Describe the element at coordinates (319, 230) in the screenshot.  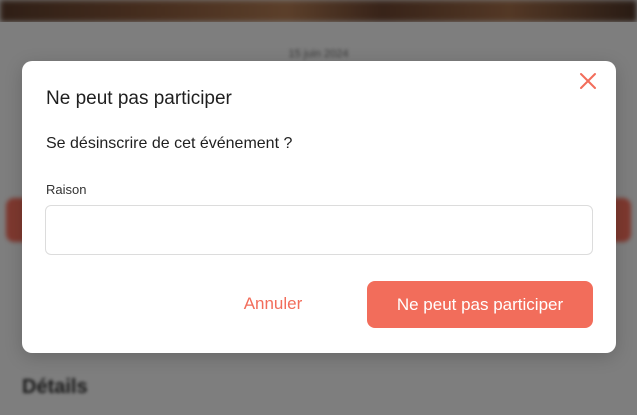
I see `reason-input` at that location.